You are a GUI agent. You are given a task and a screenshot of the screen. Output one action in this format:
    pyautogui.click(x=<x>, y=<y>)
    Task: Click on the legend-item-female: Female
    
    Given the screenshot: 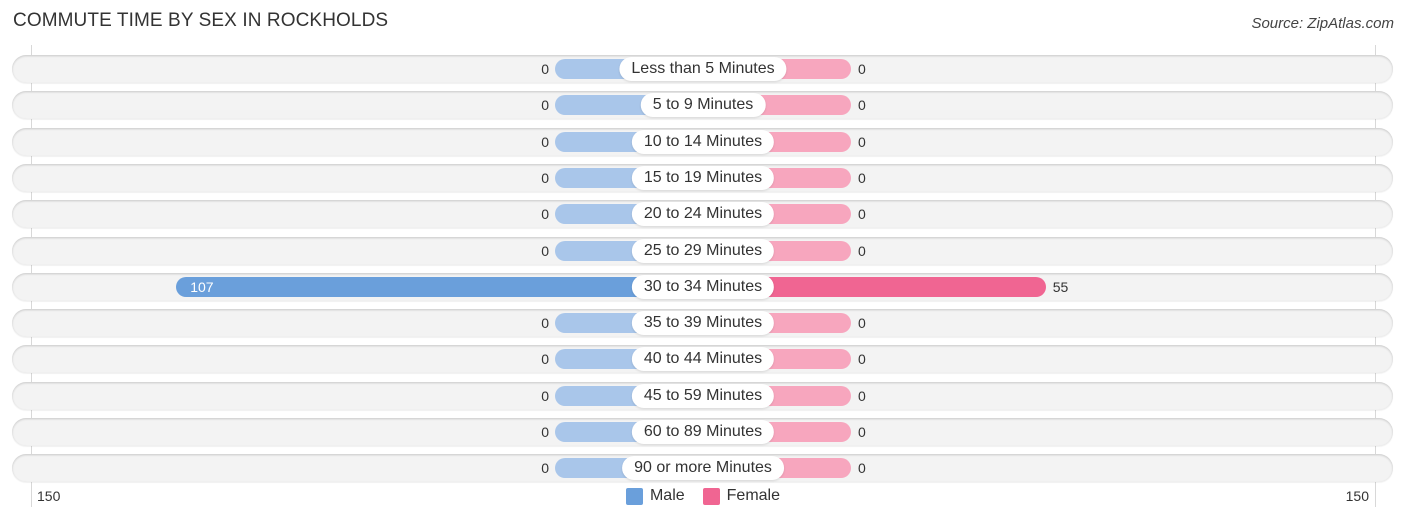 What is the action you would take?
    pyautogui.click(x=741, y=496)
    